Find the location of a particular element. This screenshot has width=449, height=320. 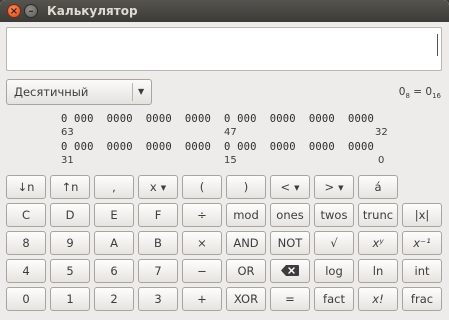

factorial-button: x! is located at coordinates (378, 299).